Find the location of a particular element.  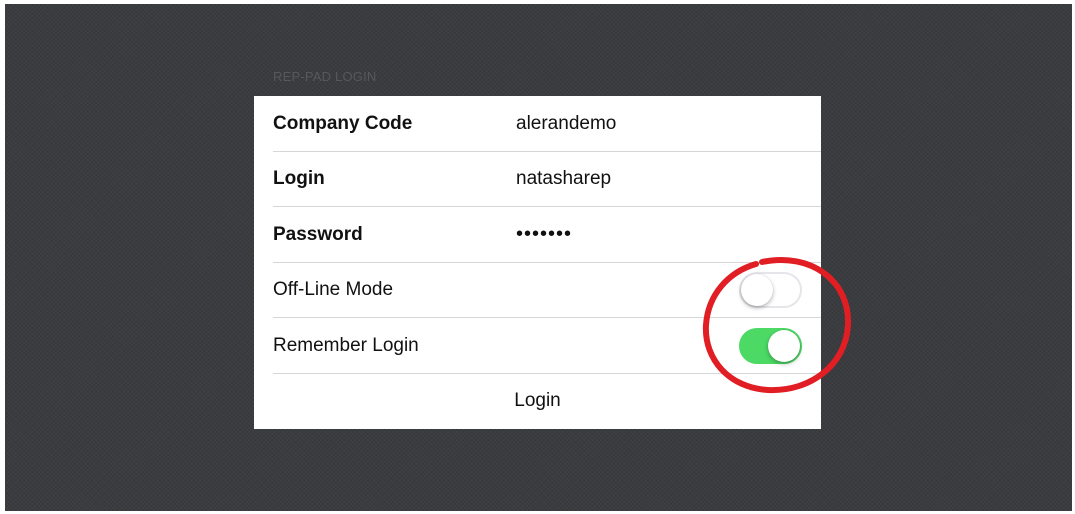

offline-mode-label: Off-Line Mode is located at coordinates (333, 290).